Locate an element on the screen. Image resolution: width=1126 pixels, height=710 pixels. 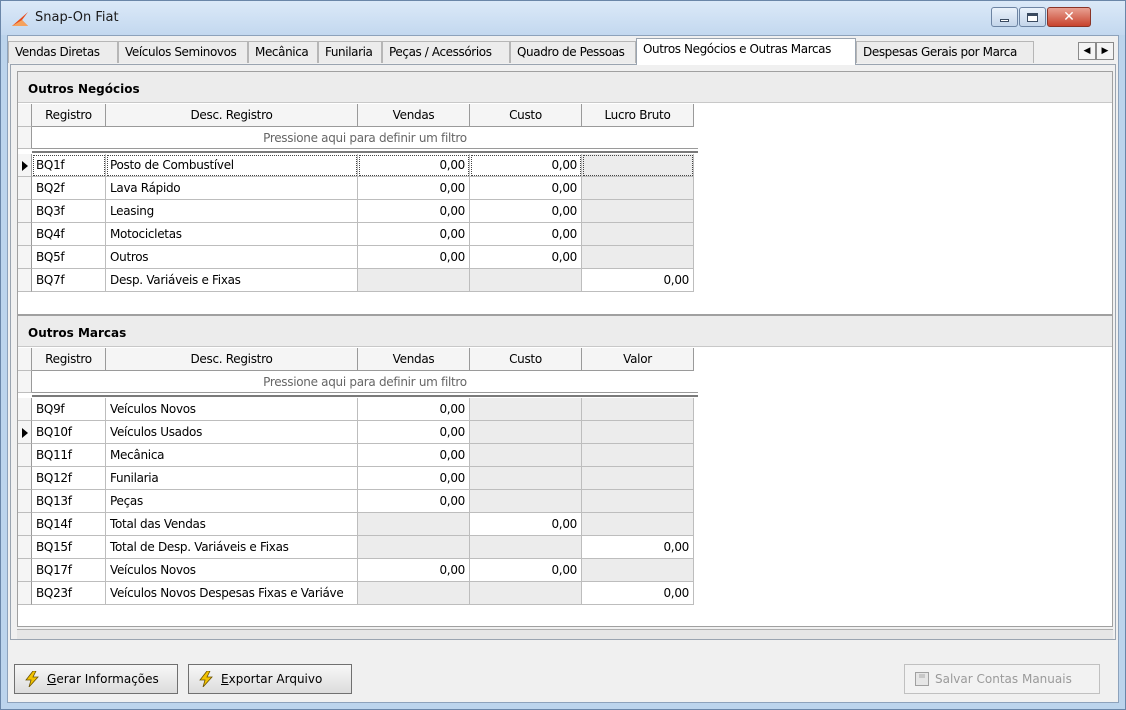
cell-desc: Outros is located at coordinates (232, 257).